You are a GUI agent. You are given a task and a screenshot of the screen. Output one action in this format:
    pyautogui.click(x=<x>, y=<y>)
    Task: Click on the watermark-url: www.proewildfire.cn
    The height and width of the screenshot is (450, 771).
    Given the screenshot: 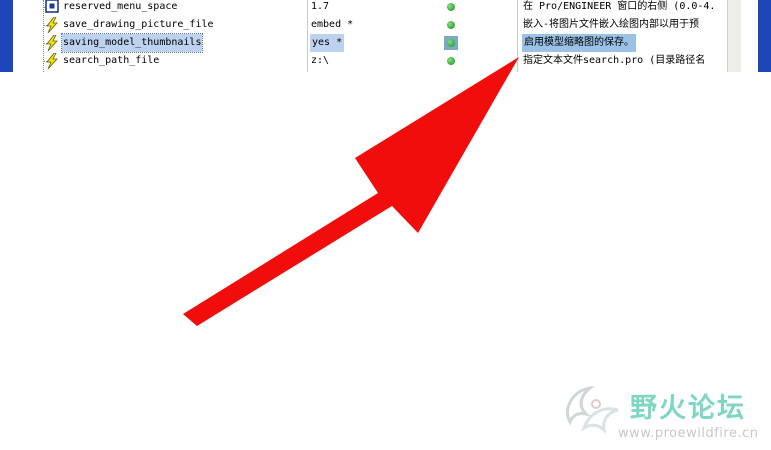 What is the action you would take?
    pyautogui.click(x=688, y=433)
    